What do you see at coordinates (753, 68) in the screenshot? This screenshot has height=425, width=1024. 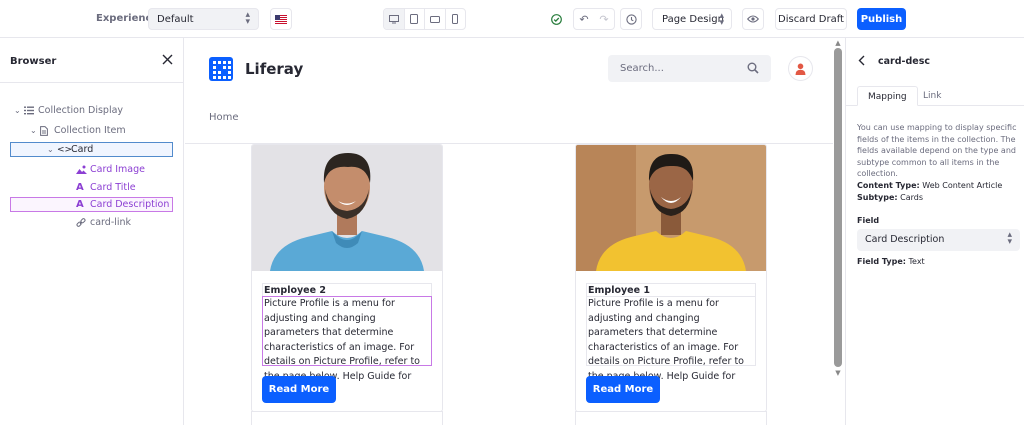 I see `search-icon` at bounding box center [753, 68].